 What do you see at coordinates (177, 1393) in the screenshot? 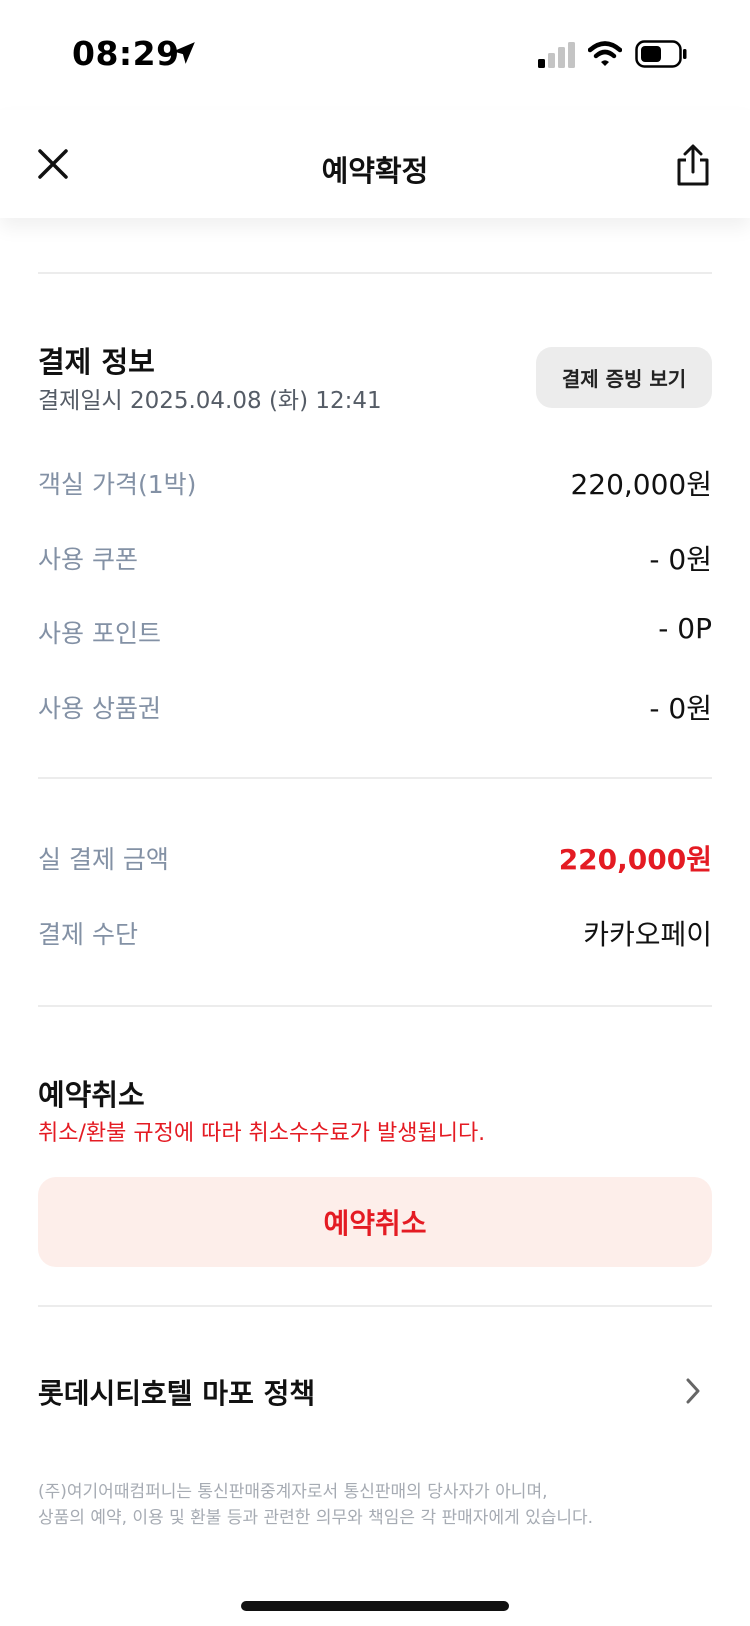
I see `hotel-policy-label: 롯데시티호텔 마포 정책` at bounding box center [177, 1393].